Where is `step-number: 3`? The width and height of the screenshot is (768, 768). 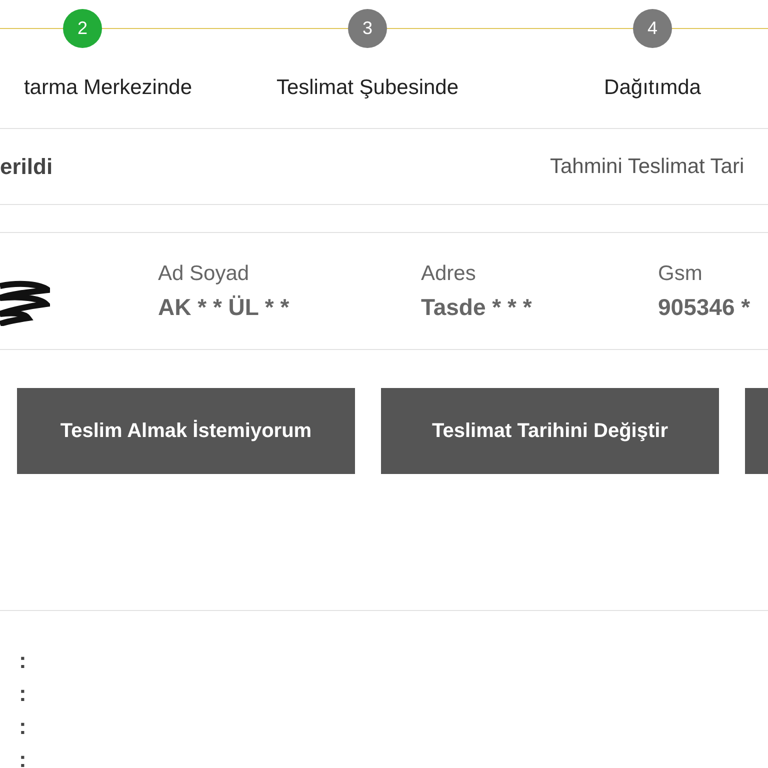 step-number: 3 is located at coordinates (367, 28).